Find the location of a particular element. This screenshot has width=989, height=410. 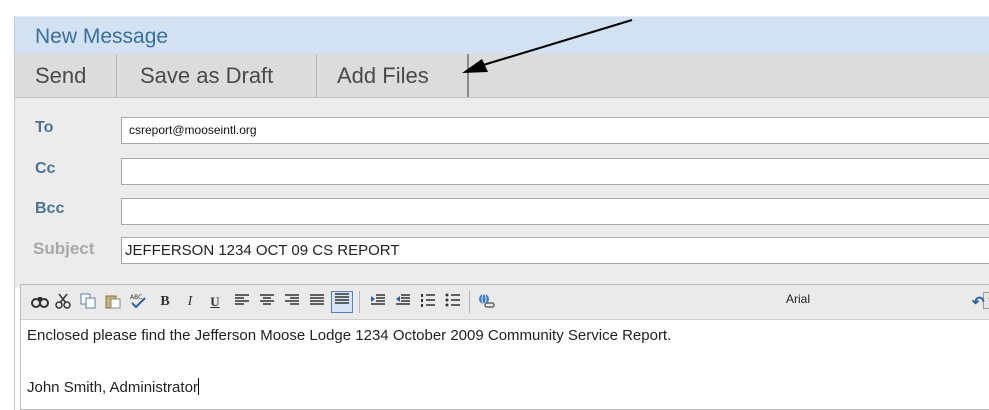

bcc-field is located at coordinates (555, 211).